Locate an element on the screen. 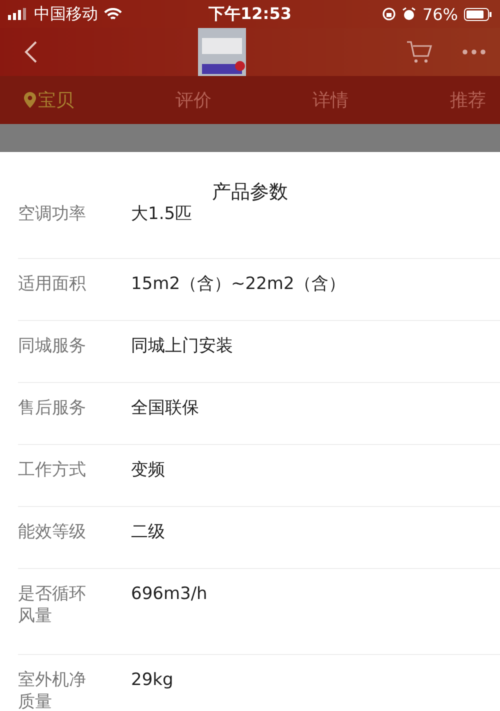 The height and width of the screenshot is (711, 500). param-label: 工作方式 is located at coordinates (52, 470).